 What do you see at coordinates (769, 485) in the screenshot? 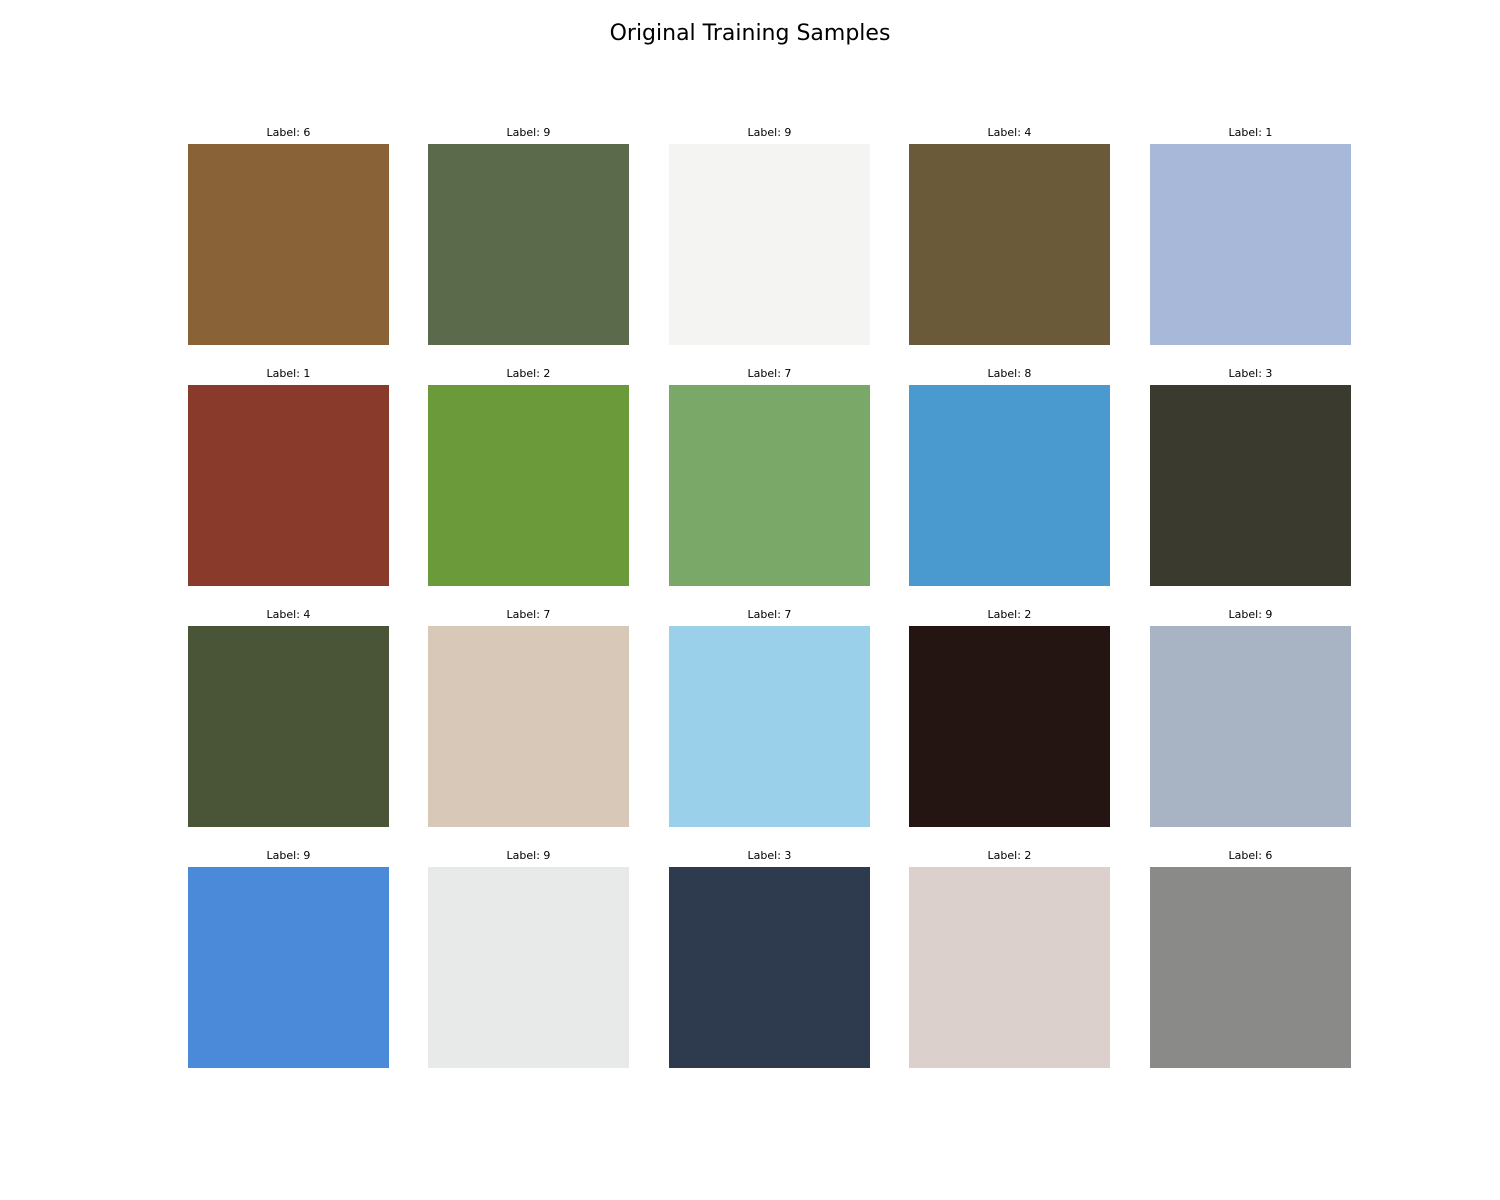
I see `horse-image` at bounding box center [769, 485].